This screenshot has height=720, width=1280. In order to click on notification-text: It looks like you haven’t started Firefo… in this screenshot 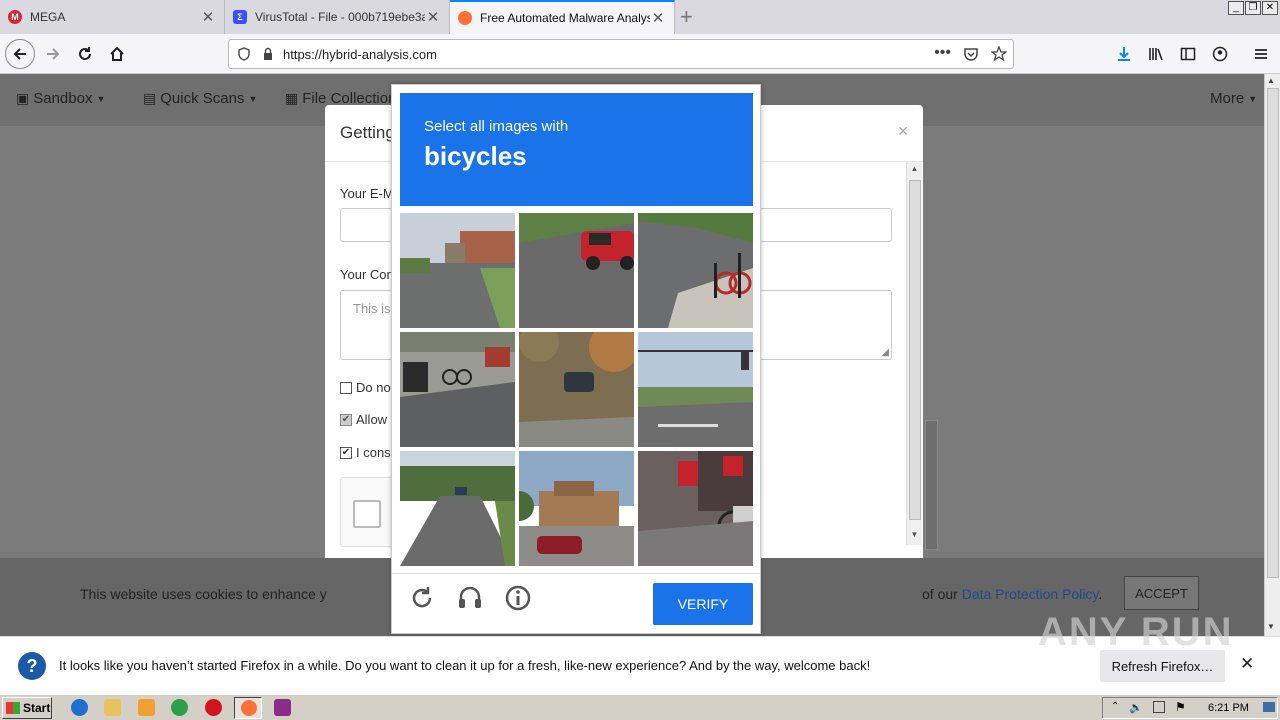, I will do `click(465, 665)`.